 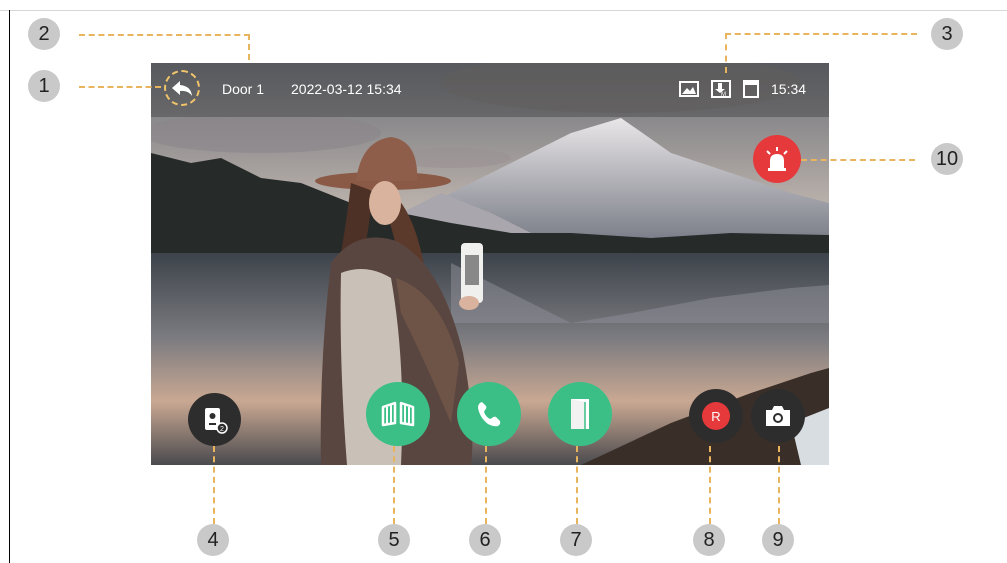 I want to click on door-name-label: Door 1, so click(x=243, y=89).